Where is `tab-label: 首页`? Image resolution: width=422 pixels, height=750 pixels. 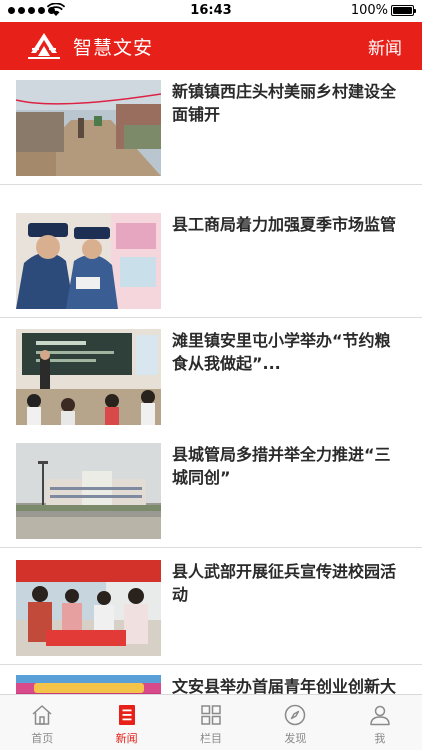
tab-label: 首页 is located at coordinates (42, 738).